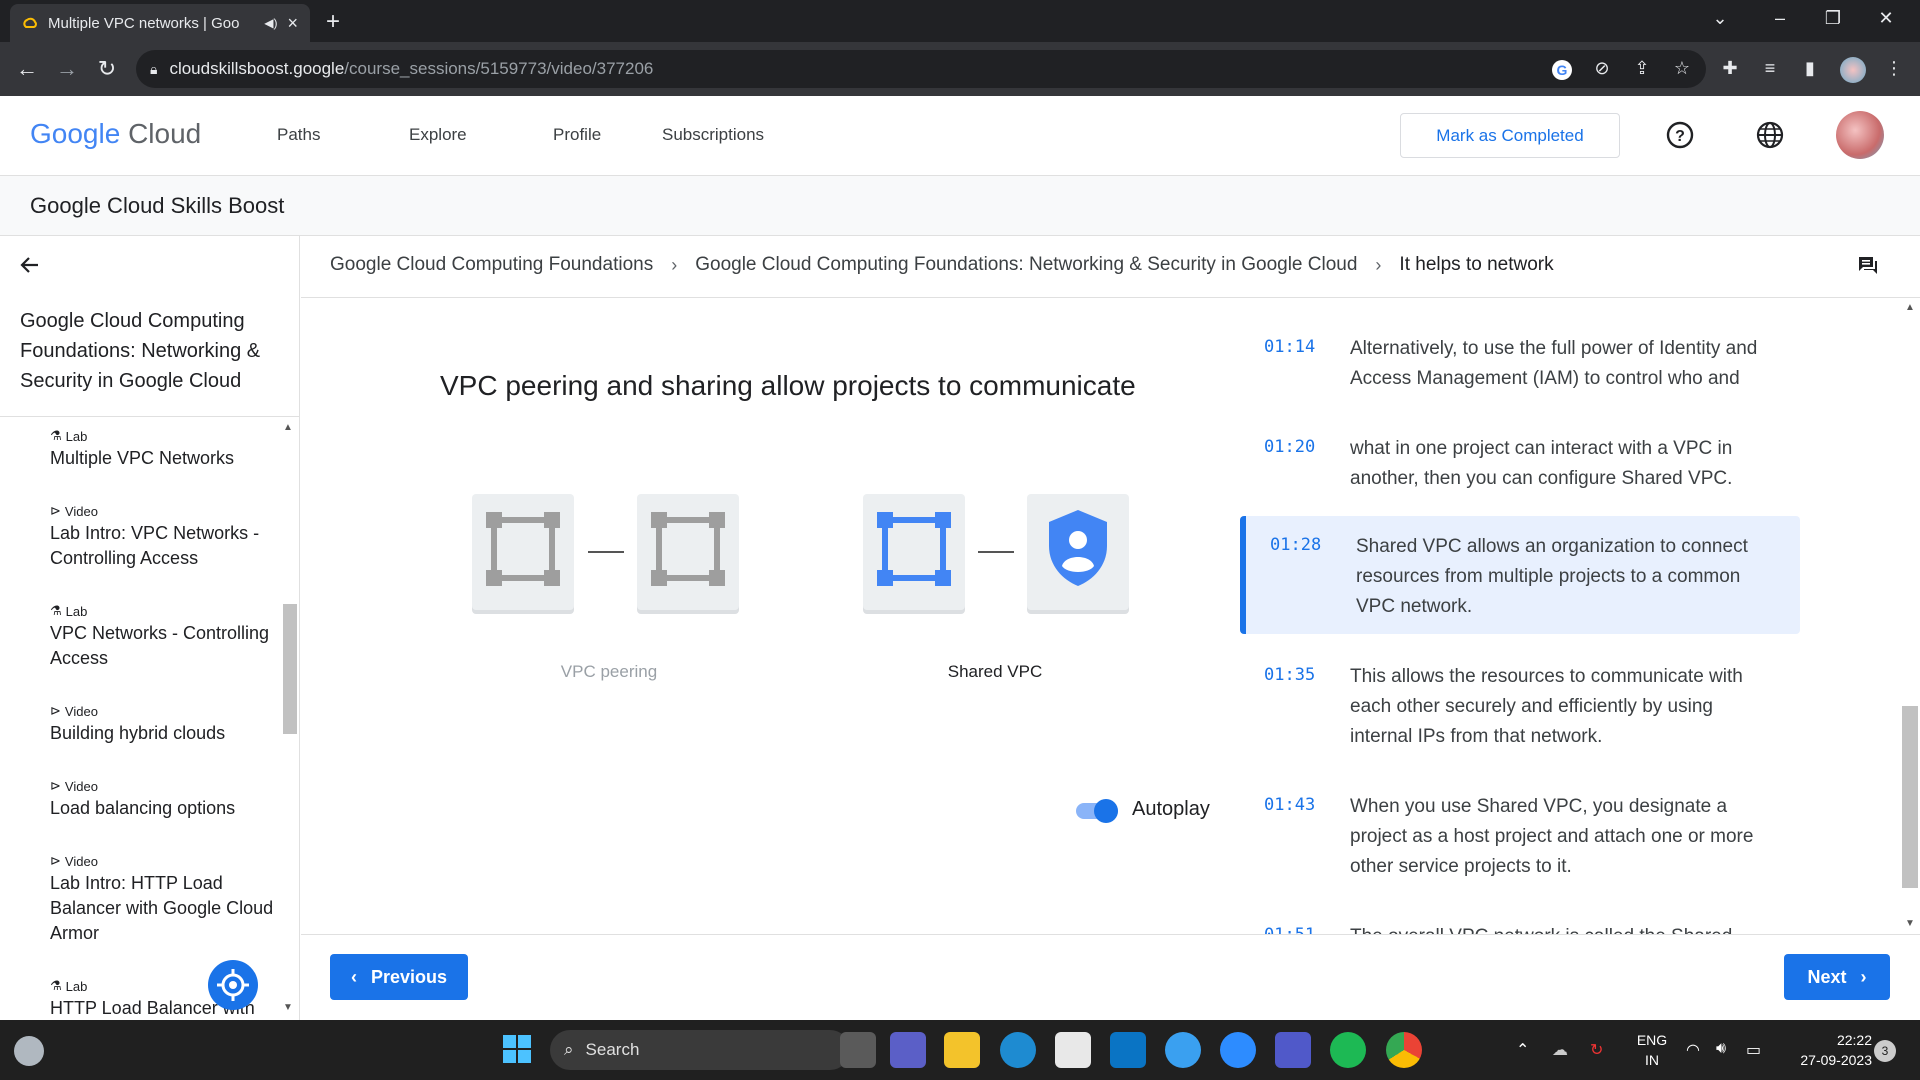 The height and width of the screenshot is (1080, 1920). I want to click on transcript-chat-icon, so click(1868, 265).